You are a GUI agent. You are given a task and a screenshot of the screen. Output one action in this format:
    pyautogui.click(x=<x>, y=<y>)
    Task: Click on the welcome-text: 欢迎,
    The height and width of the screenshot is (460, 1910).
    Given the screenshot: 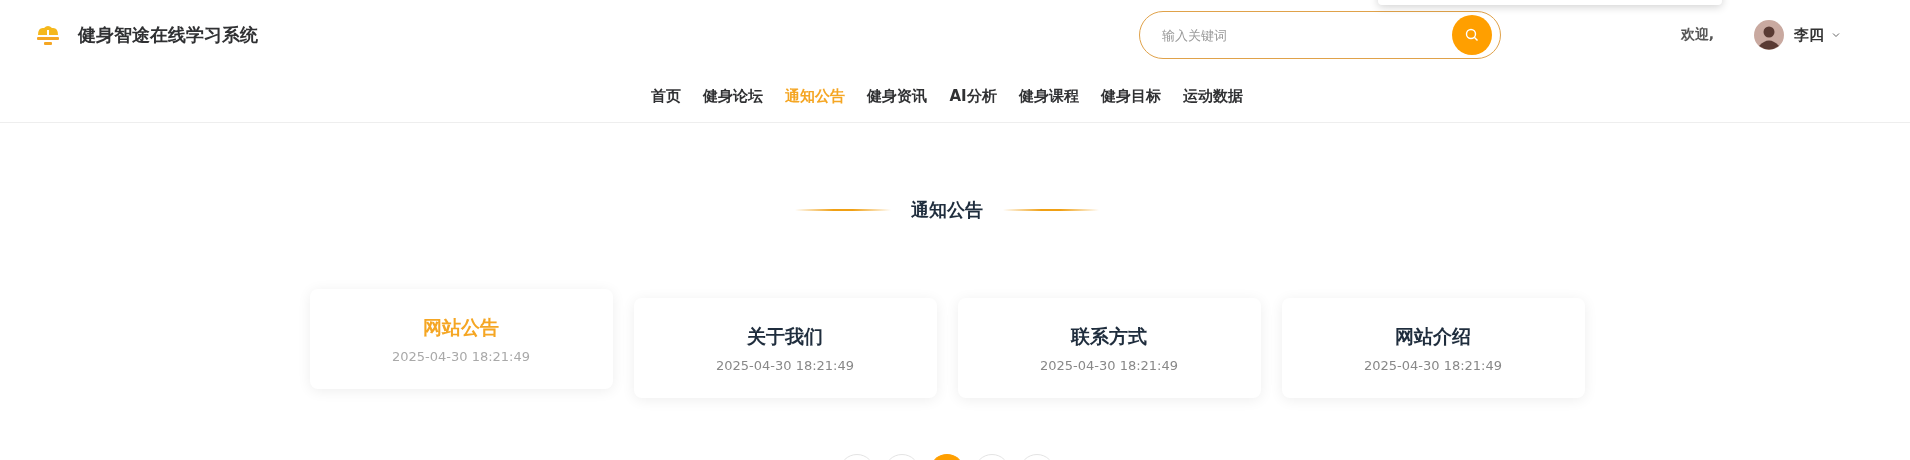 What is the action you would take?
    pyautogui.click(x=1697, y=35)
    